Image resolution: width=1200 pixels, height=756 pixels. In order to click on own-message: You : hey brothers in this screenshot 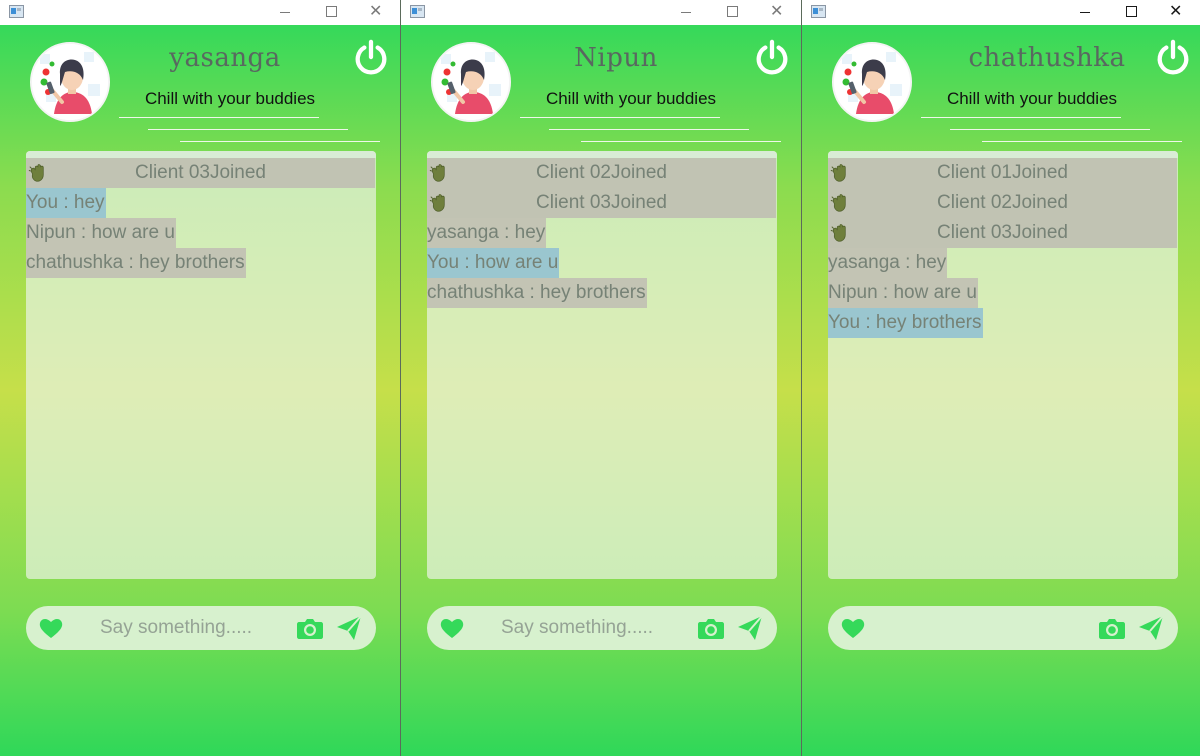, I will do `click(905, 323)`.